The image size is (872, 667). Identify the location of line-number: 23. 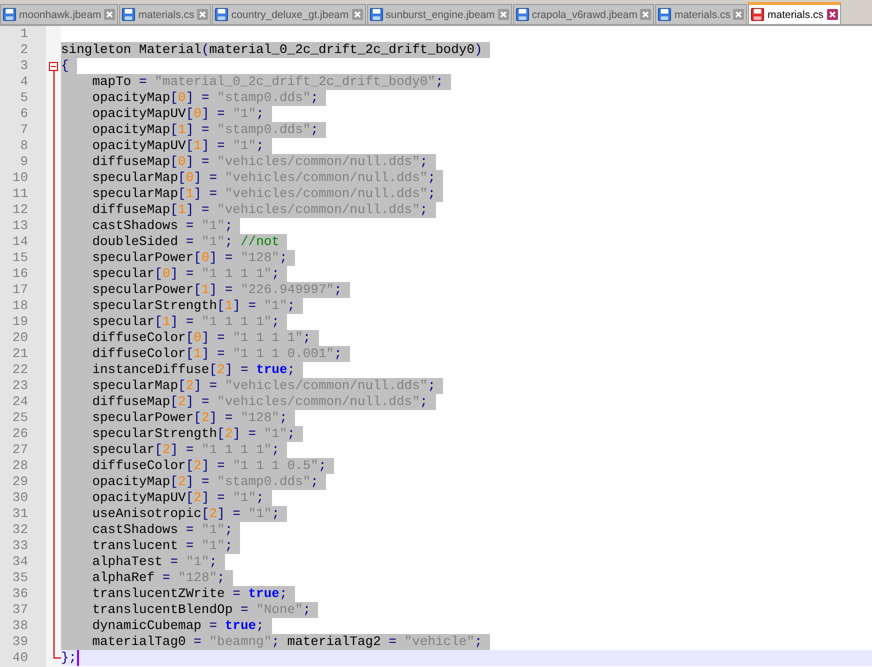
(20, 386).